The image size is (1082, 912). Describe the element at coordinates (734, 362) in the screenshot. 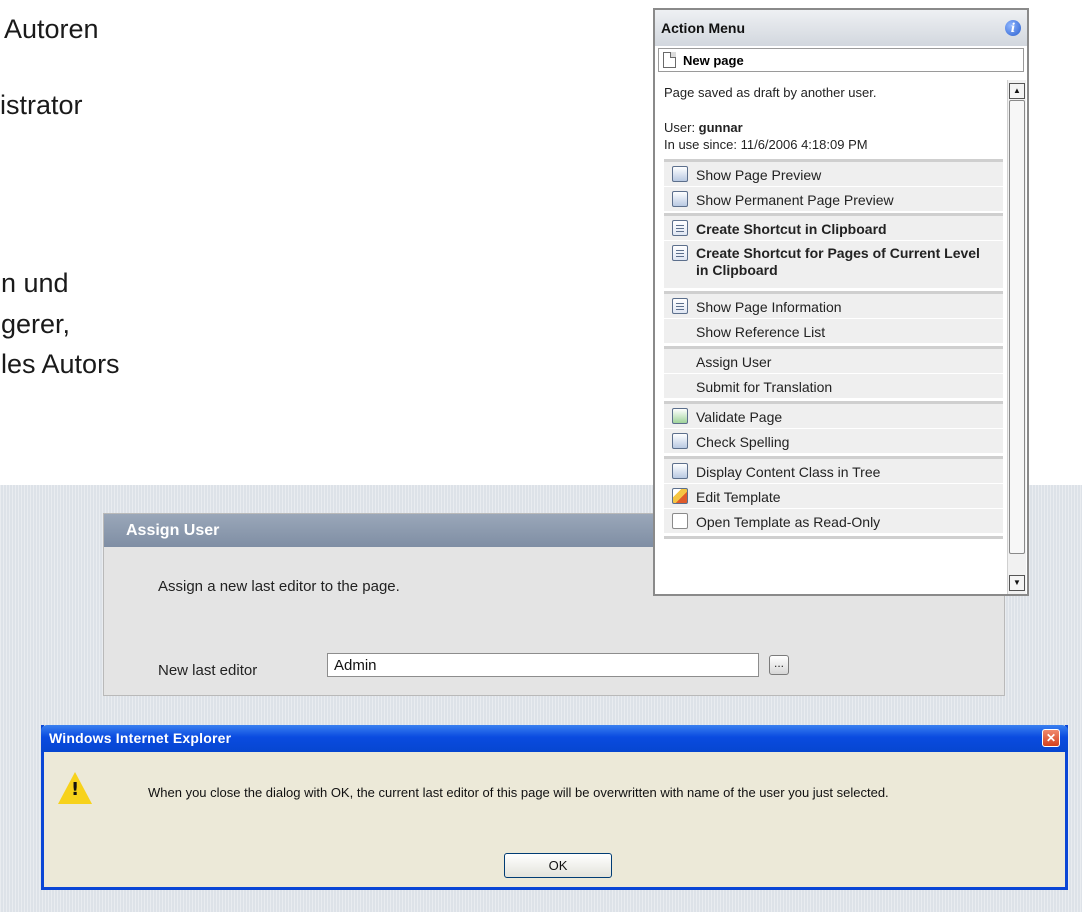

I see `menu-item-label: Assign User` at that location.